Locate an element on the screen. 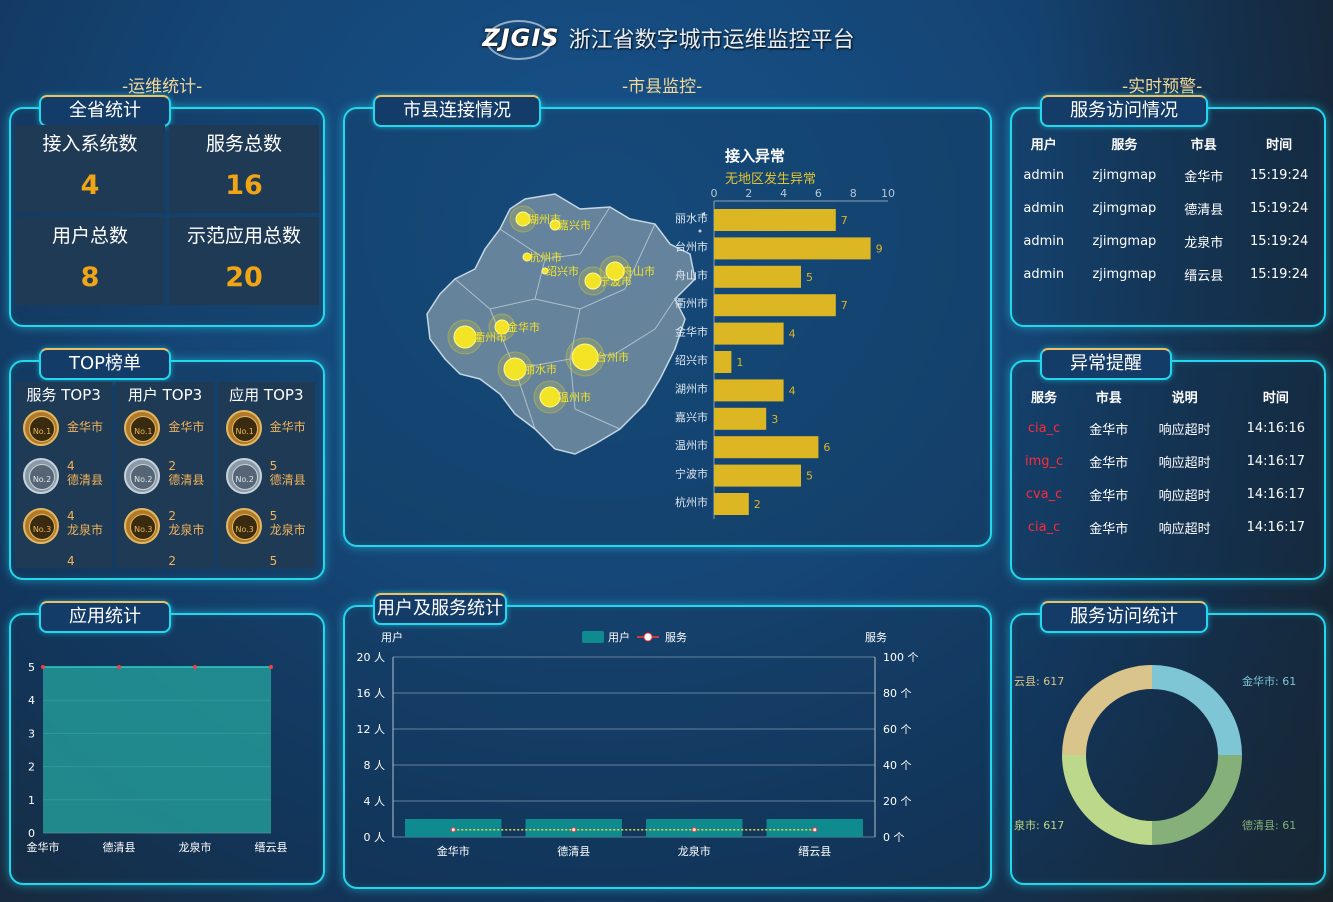 Image resolution: width=1333 pixels, height=902 pixels. panel-title: 全省统计 is located at coordinates (105, 111).